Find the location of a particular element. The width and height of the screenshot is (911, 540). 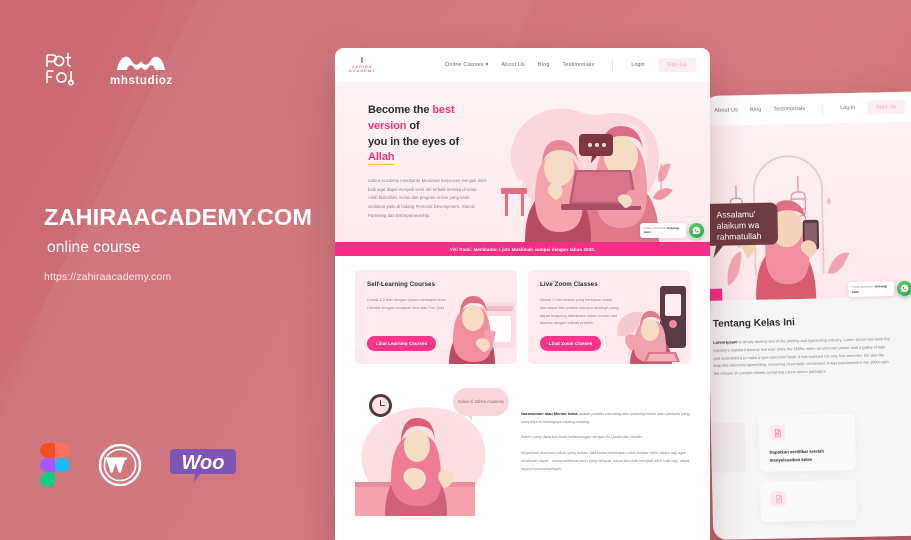

mentor-illustration: Solusi di Zahira Academy is located at coordinates (435, 449).